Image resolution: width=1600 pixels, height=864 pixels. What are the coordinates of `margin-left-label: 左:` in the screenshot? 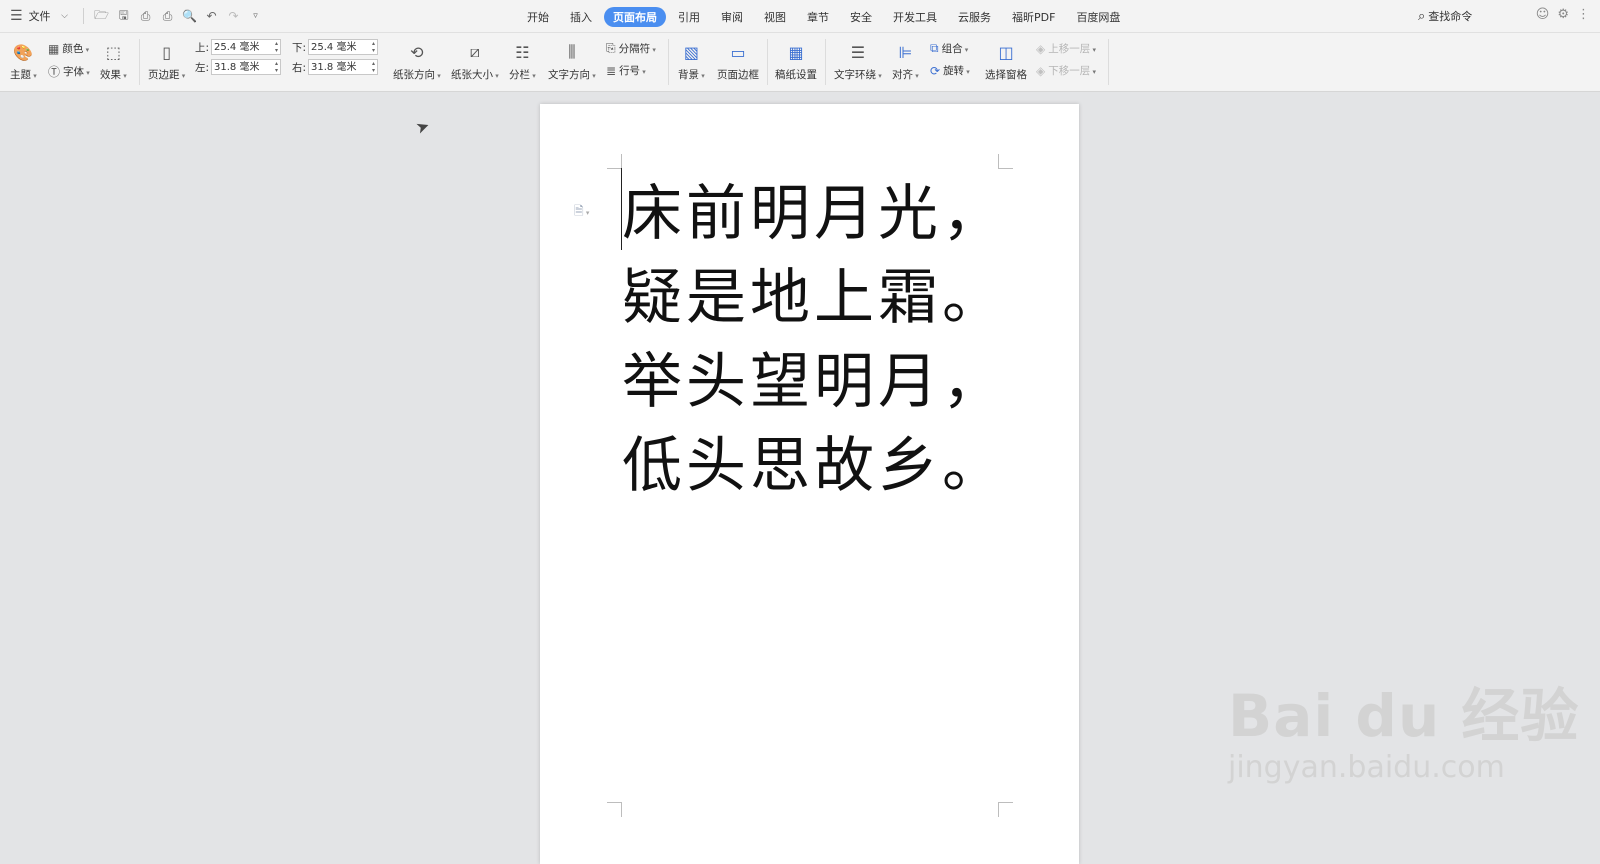 It's located at (202, 68).